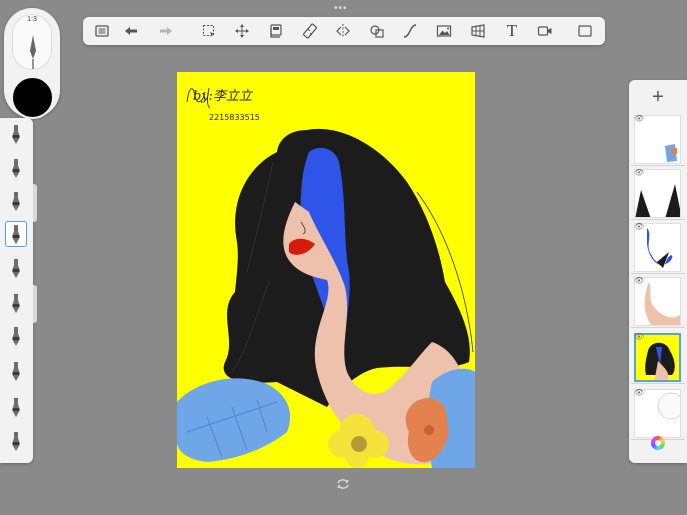 The width and height of the screenshot is (687, 515). Describe the element at coordinates (35, 304) in the screenshot. I see `tray-handle-lower` at that location.